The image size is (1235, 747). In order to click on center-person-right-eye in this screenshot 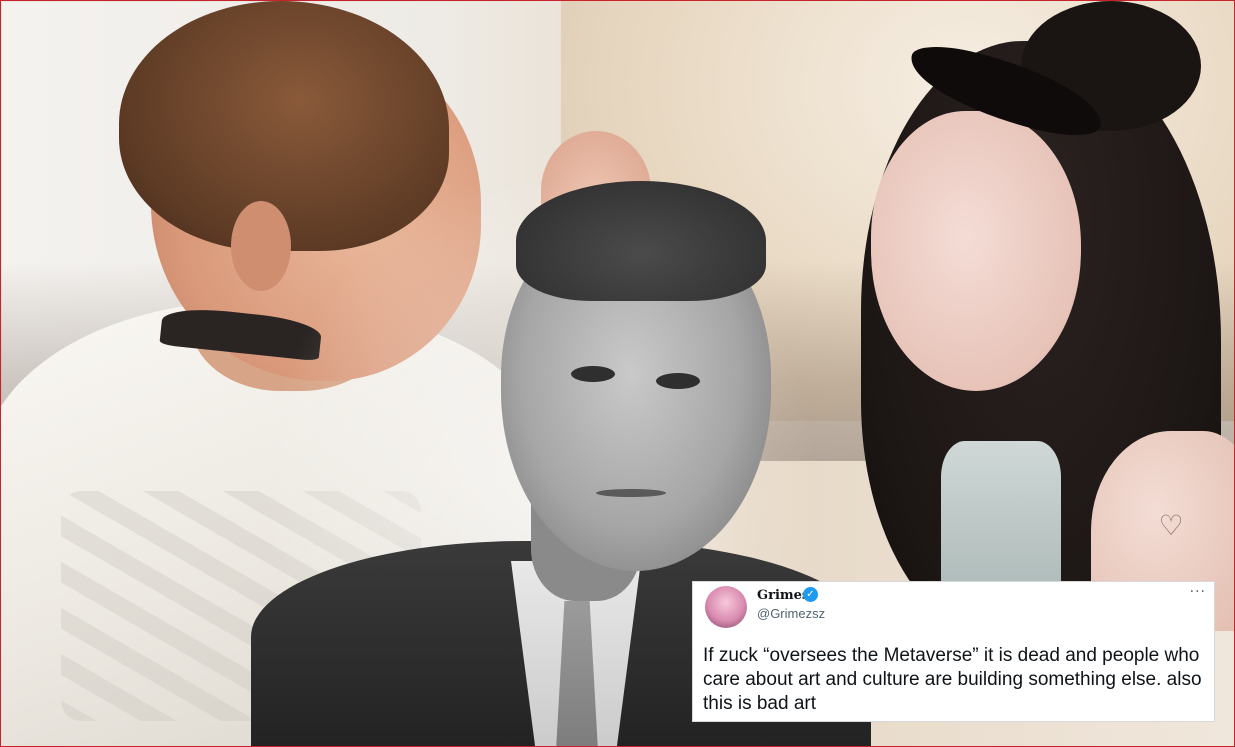, I will do `click(678, 381)`.